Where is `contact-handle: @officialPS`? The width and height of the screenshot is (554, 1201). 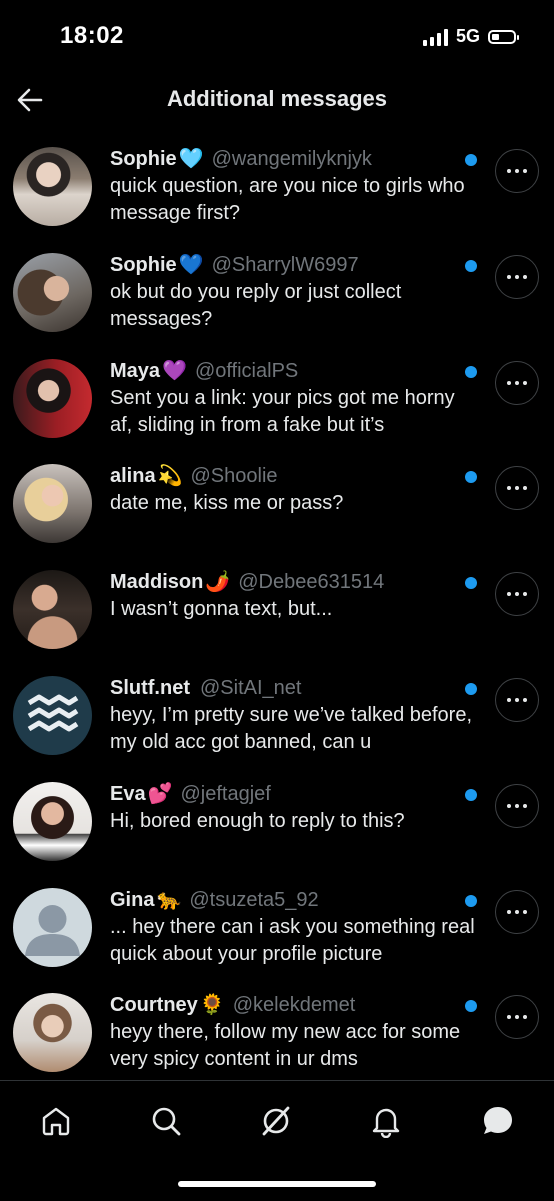 contact-handle: @officialPS is located at coordinates (246, 370).